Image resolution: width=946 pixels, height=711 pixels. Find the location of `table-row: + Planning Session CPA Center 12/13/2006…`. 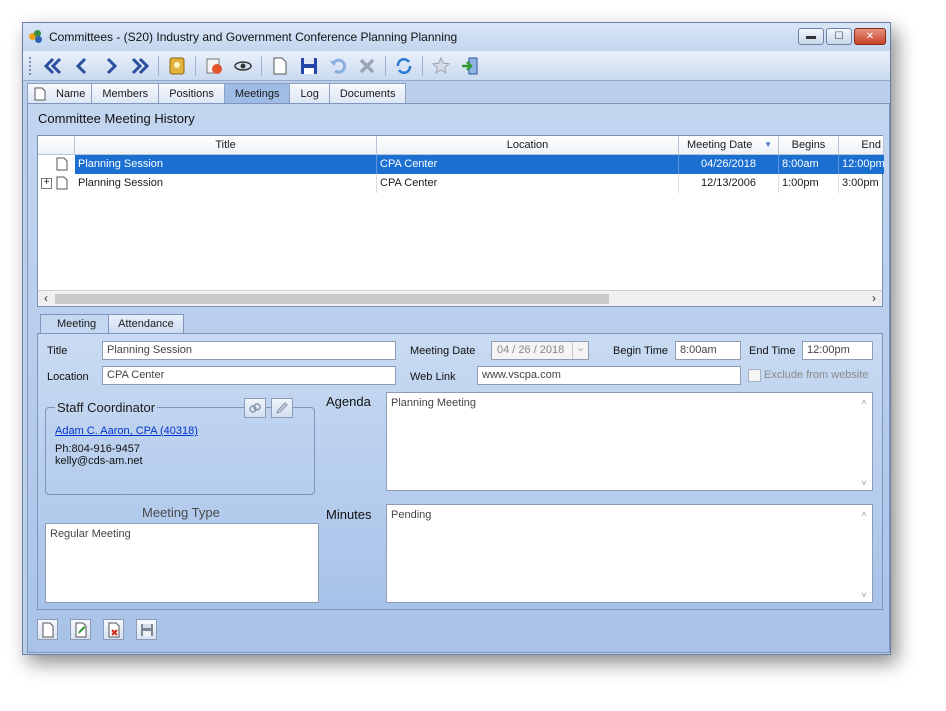

table-row: + Planning Session CPA Center 12/13/2006… is located at coordinates (461, 183).